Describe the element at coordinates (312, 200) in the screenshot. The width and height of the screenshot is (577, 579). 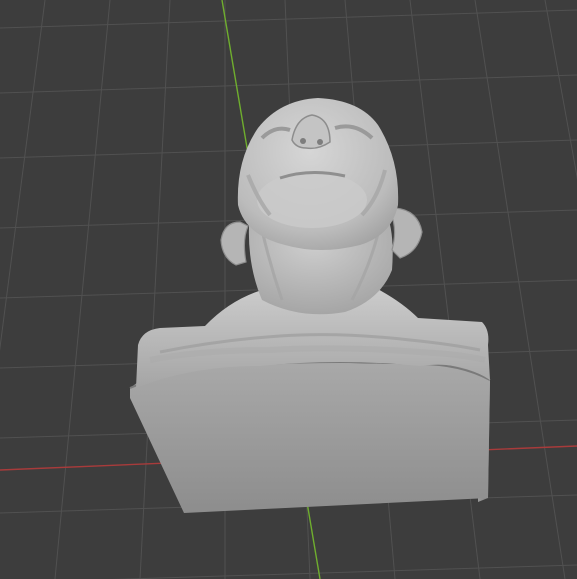
I see `chin-underside` at that location.